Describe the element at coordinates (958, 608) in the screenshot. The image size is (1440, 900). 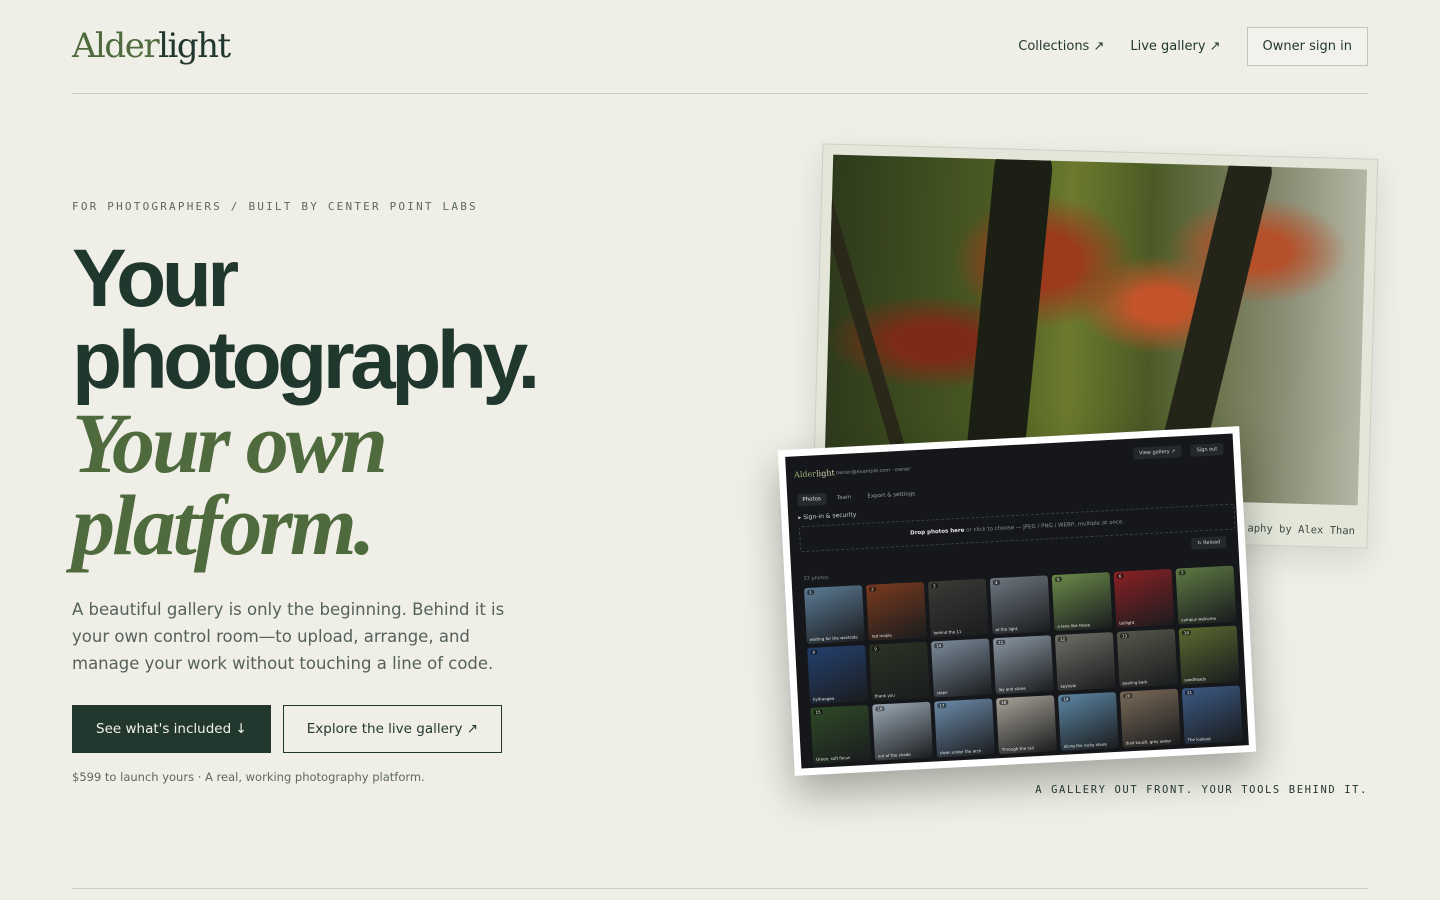
I see `admin-photo-thumbnail: 3 behind the 11` at that location.